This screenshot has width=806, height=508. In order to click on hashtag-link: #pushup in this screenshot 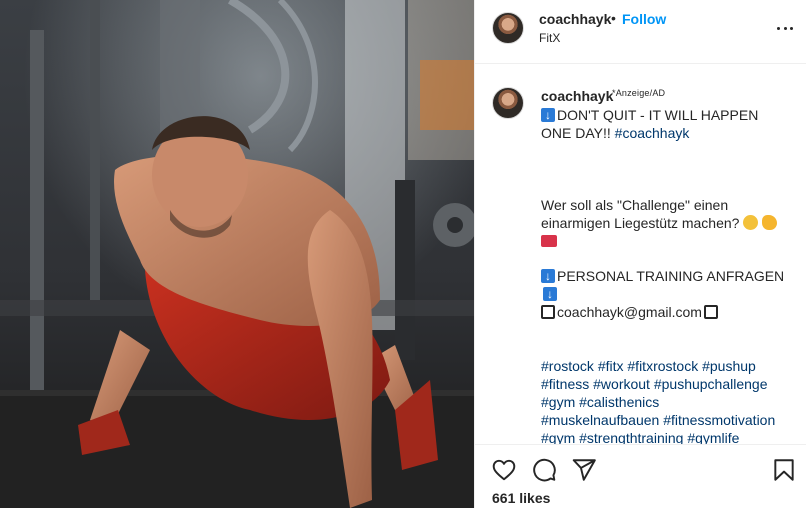, I will do `click(729, 366)`.